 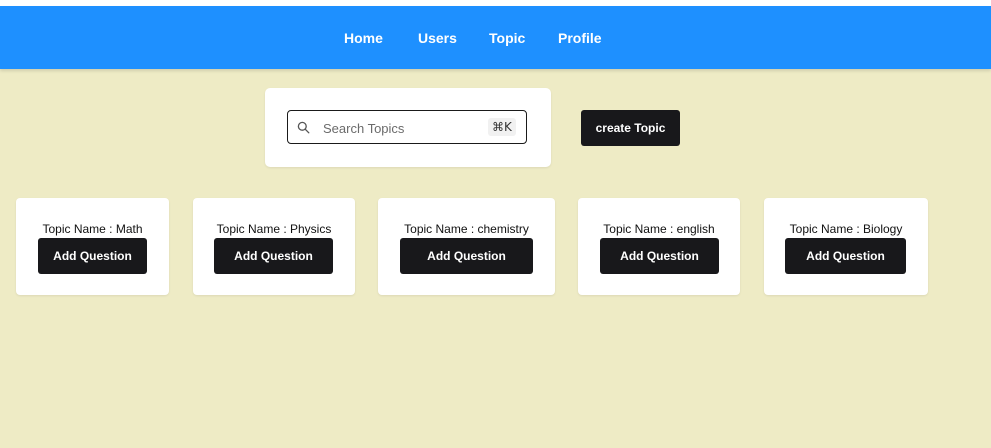 I want to click on navbar: Home Users Topic Profile, so click(x=495, y=37).